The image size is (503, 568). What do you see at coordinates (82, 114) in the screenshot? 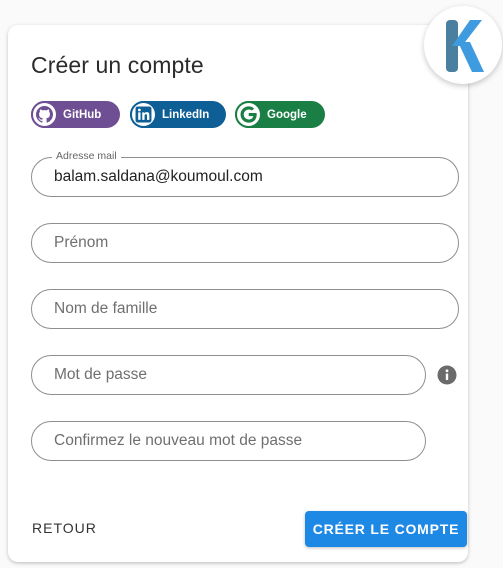
I see `github-label: GitHub` at bounding box center [82, 114].